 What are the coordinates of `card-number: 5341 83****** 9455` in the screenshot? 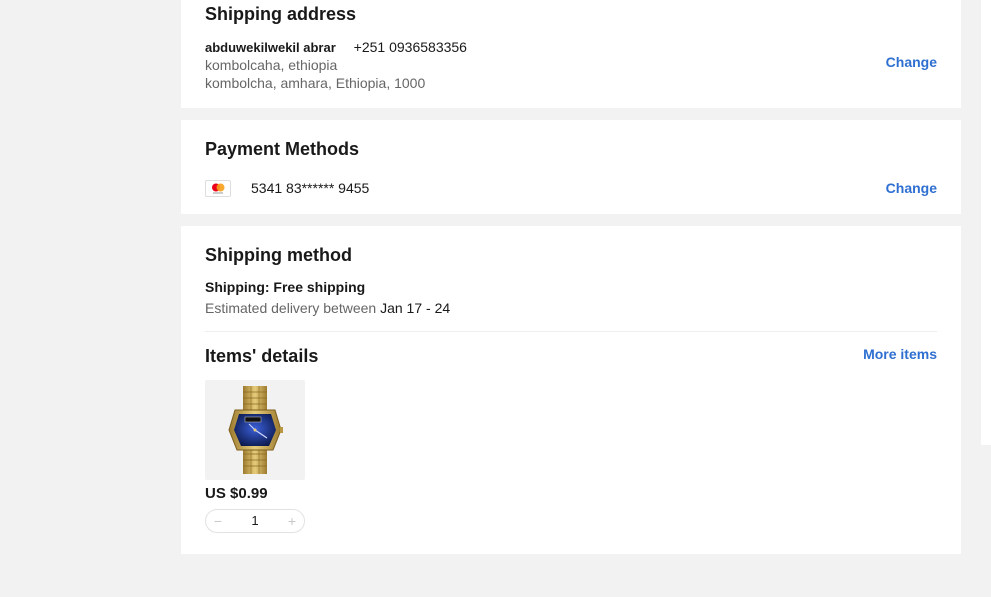 It's located at (310, 188).